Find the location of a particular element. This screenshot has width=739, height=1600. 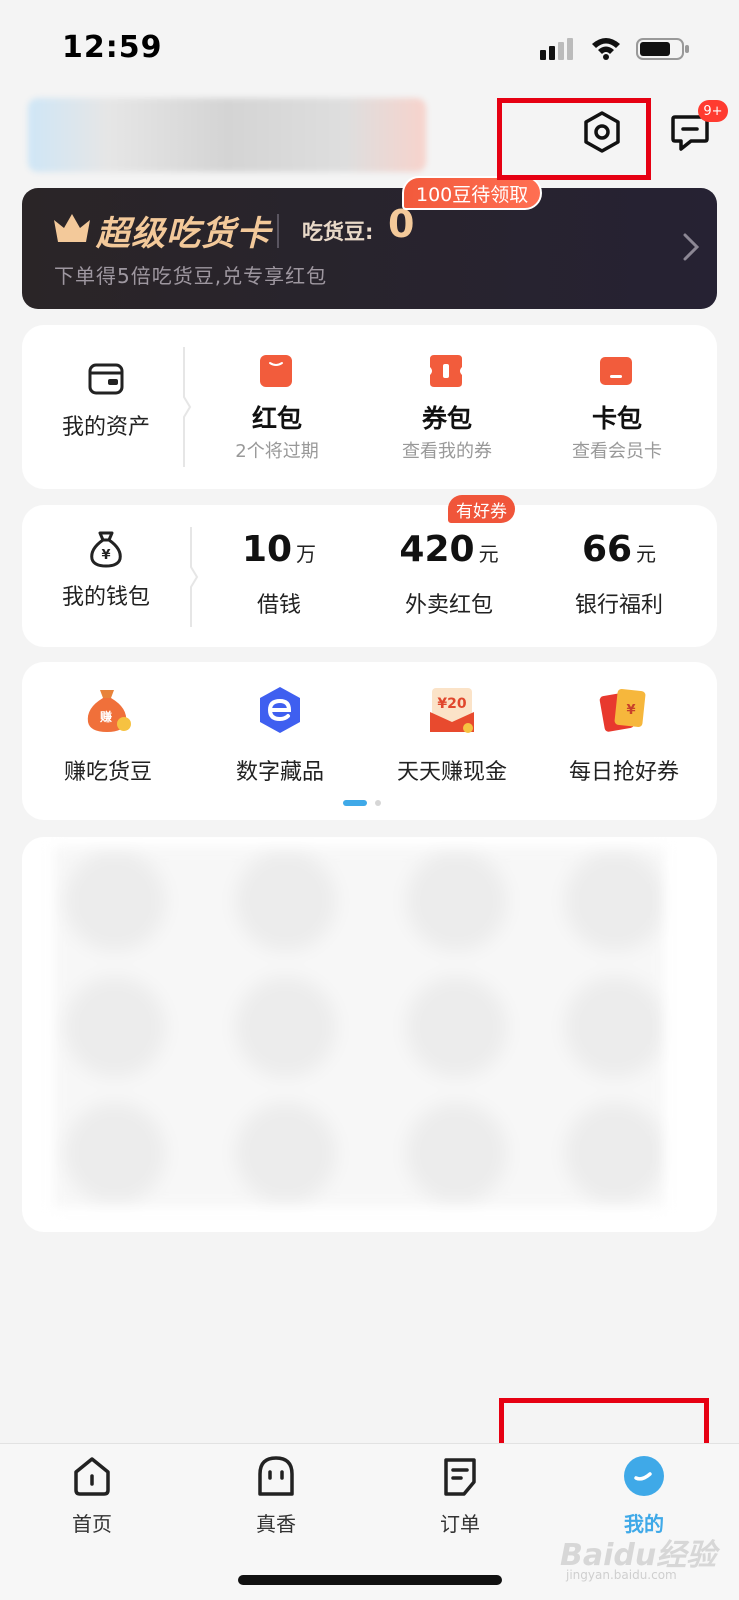

divider is located at coordinates (278, 231).